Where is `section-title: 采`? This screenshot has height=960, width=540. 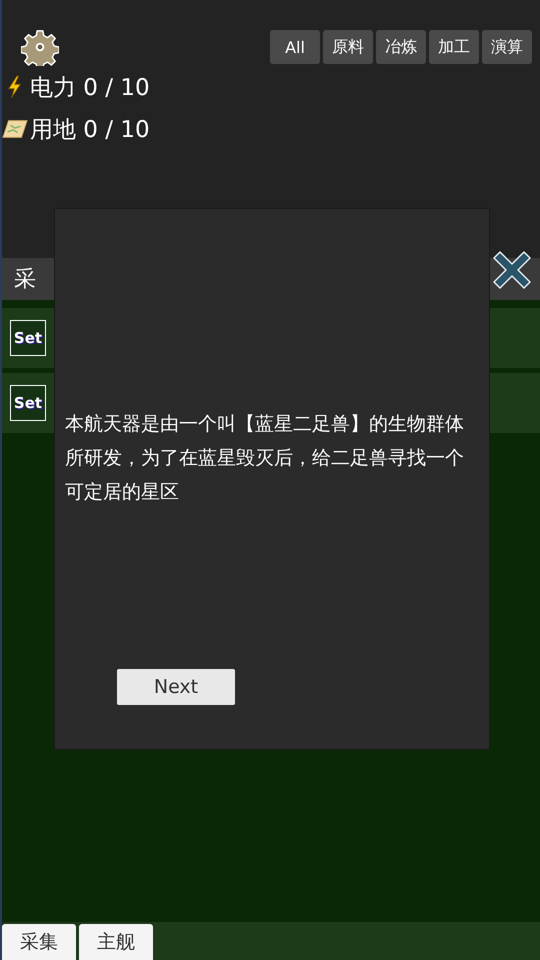 section-title: 采 is located at coordinates (25, 280).